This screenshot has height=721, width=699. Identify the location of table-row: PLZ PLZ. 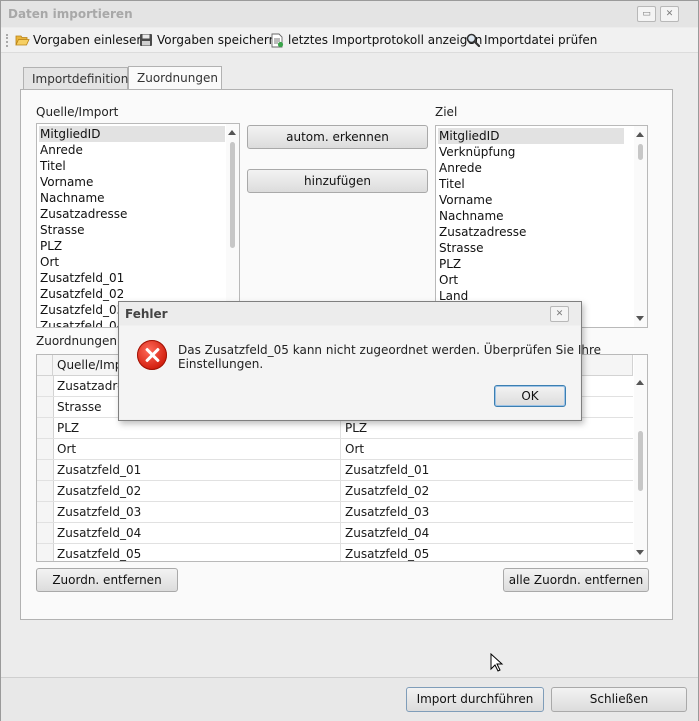
(335, 428).